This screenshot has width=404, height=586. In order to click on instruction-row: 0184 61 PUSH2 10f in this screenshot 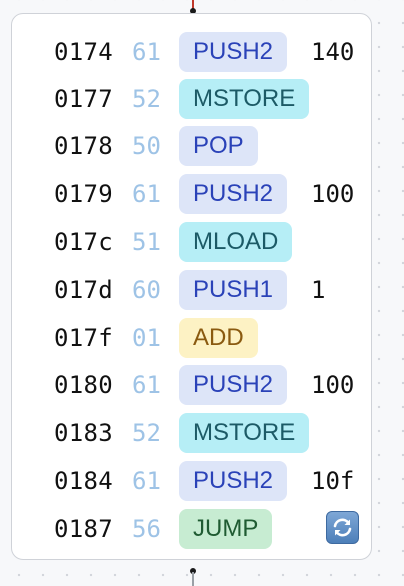, I will do `click(191, 480)`.